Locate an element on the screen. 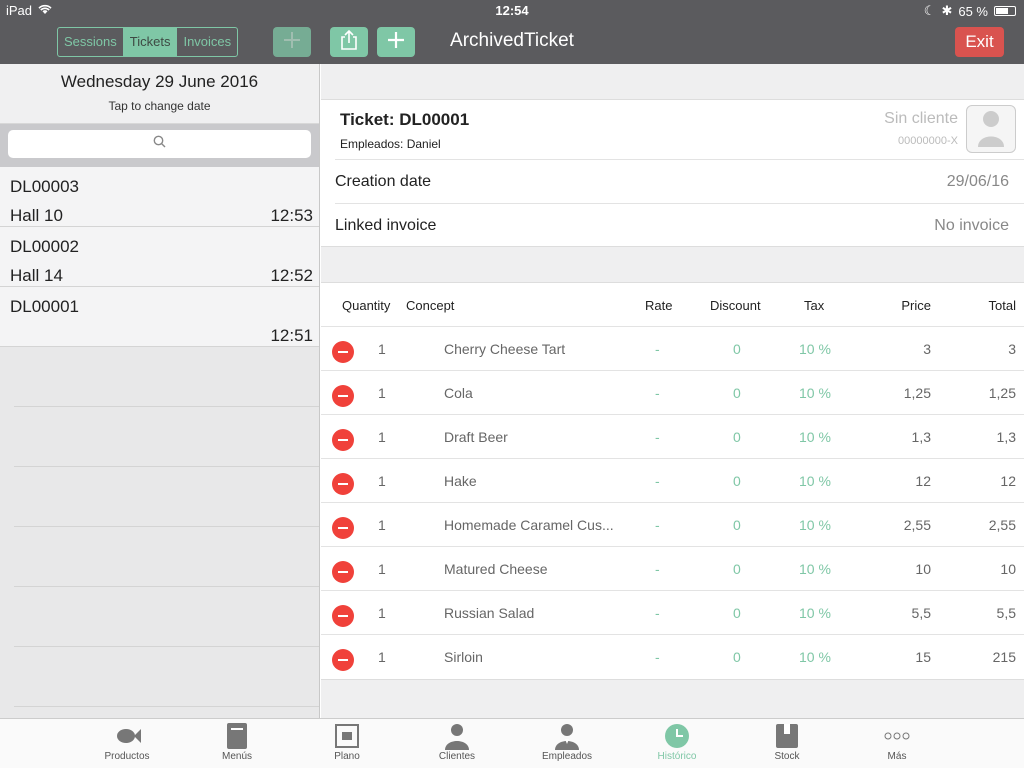 Image resolution: width=1024 pixels, height=768 pixels. table-row: 1 Cherry Cheese Tart - 0 10 % 3 3 is located at coordinates (672, 349).